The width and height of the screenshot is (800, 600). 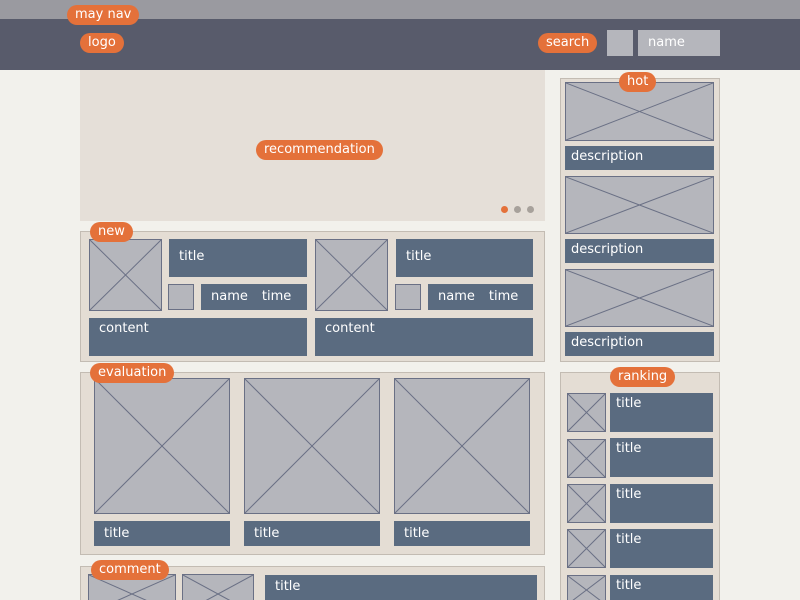 I want to click on new-label: new, so click(x=111, y=232).